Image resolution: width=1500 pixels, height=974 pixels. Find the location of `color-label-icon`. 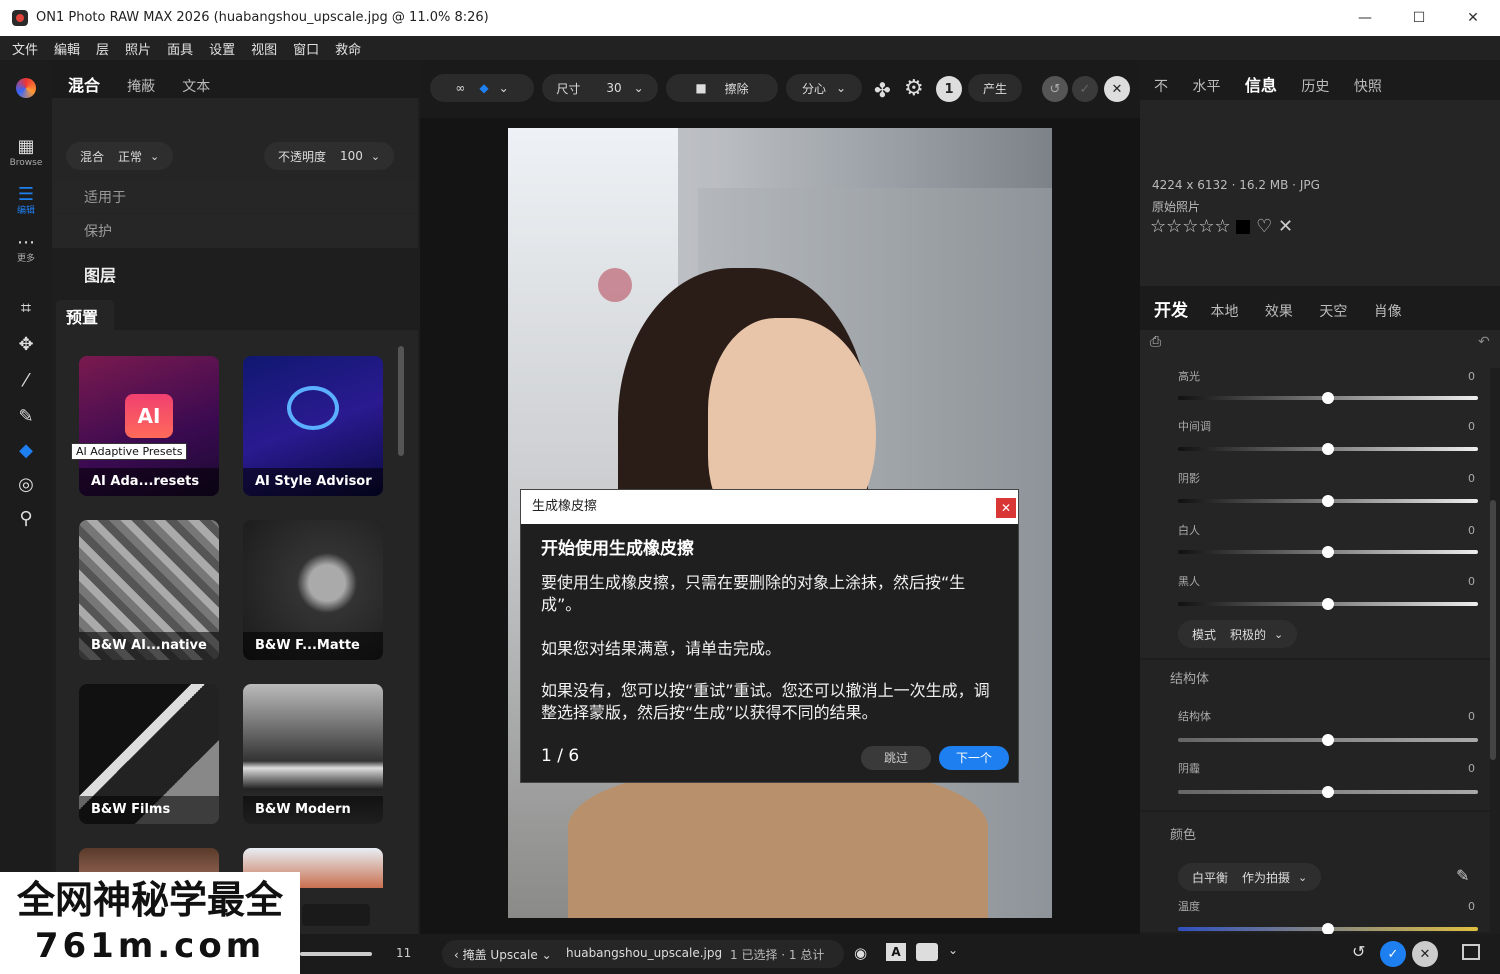

color-label-icon is located at coordinates (1243, 227).